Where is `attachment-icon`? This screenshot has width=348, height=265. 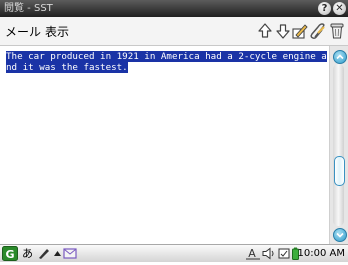 attachment-icon is located at coordinates (318, 31).